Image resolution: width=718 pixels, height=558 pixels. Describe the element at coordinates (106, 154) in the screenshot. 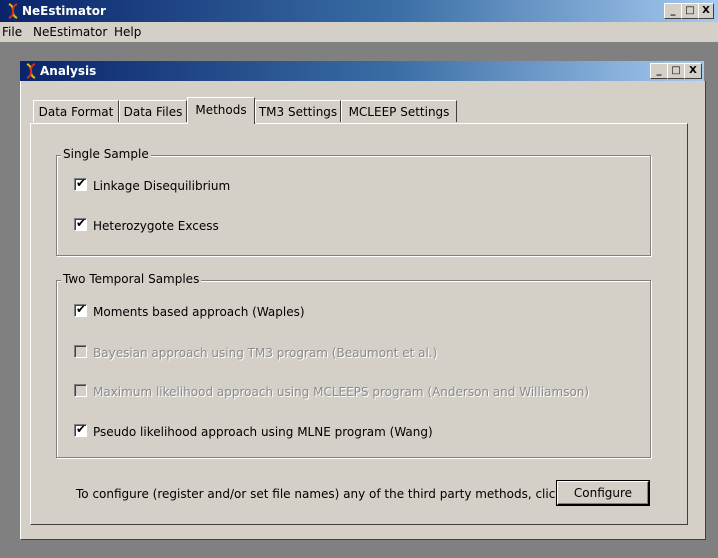

I see `single-sample-label: Single Sample` at that location.